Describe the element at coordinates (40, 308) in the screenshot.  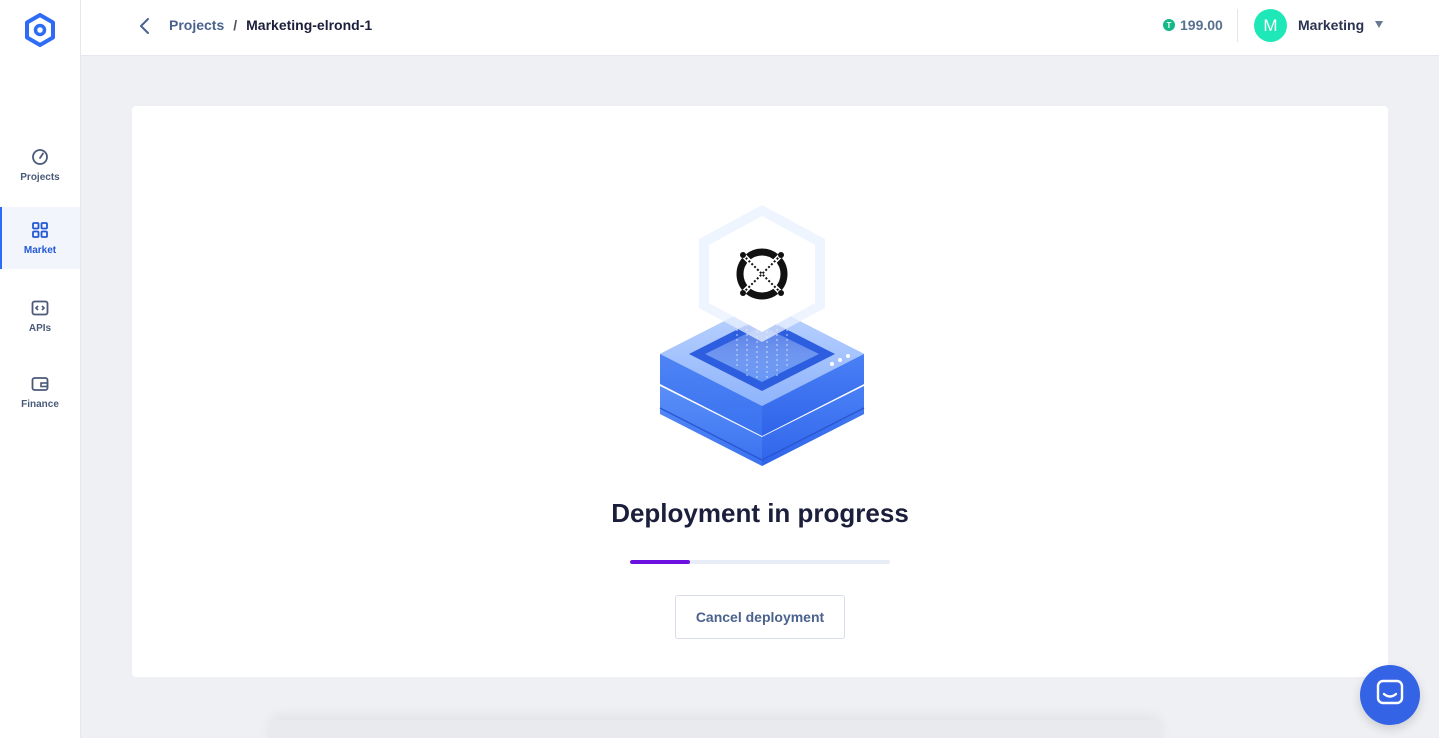
I see `code-icon` at that location.